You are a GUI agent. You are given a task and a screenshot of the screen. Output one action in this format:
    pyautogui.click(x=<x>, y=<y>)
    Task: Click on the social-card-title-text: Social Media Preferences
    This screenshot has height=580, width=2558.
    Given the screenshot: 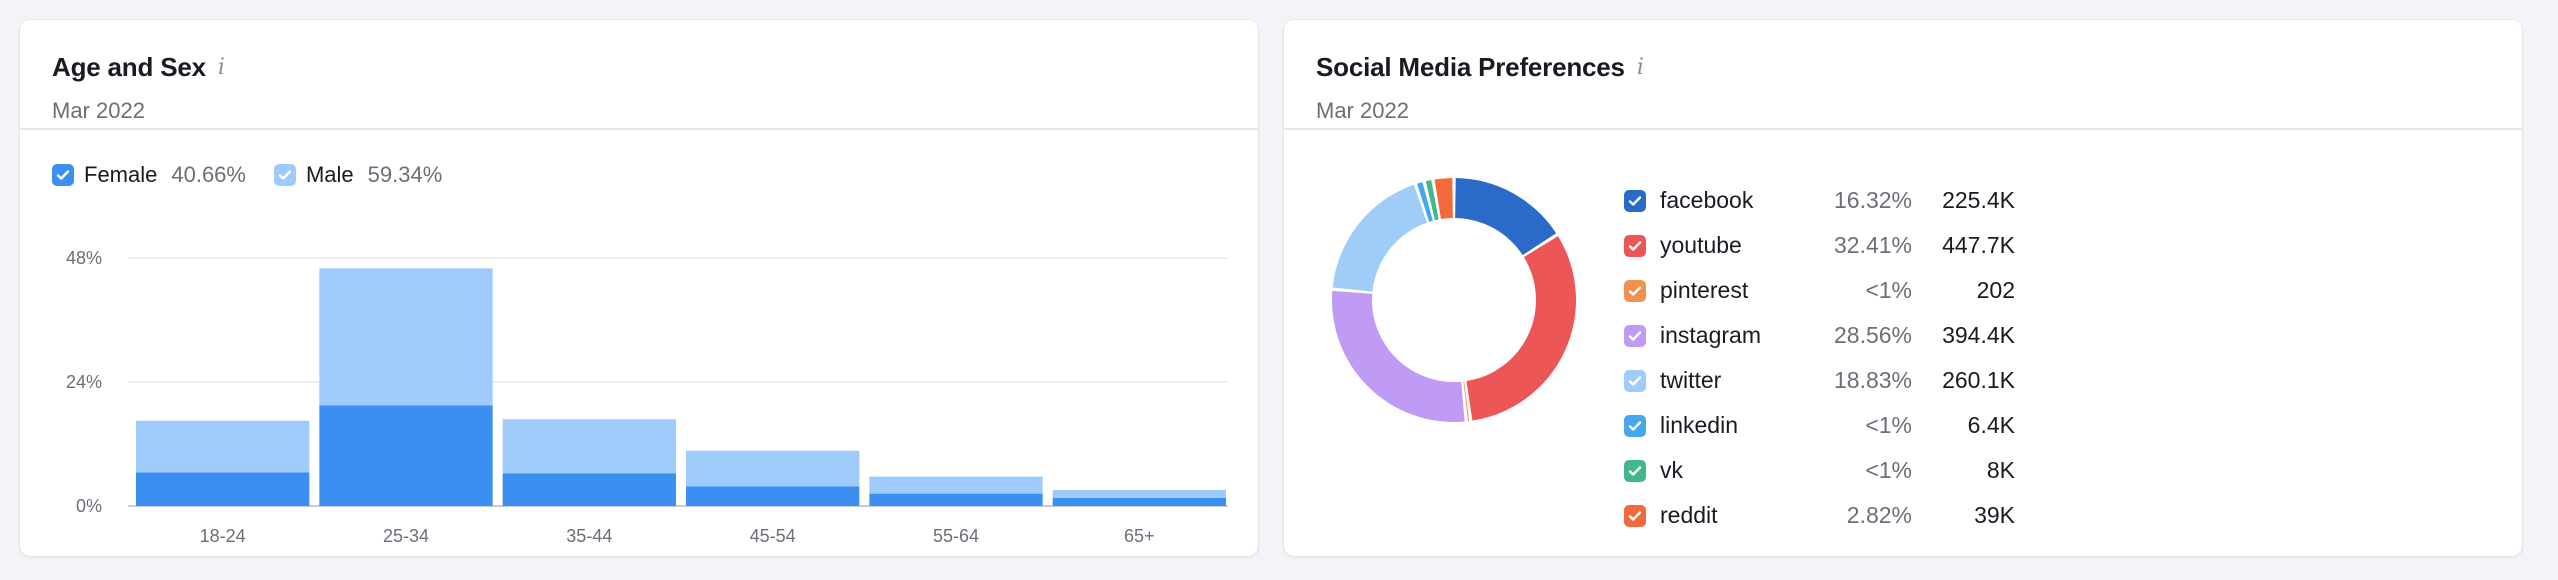 What is the action you would take?
    pyautogui.click(x=1470, y=67)
    